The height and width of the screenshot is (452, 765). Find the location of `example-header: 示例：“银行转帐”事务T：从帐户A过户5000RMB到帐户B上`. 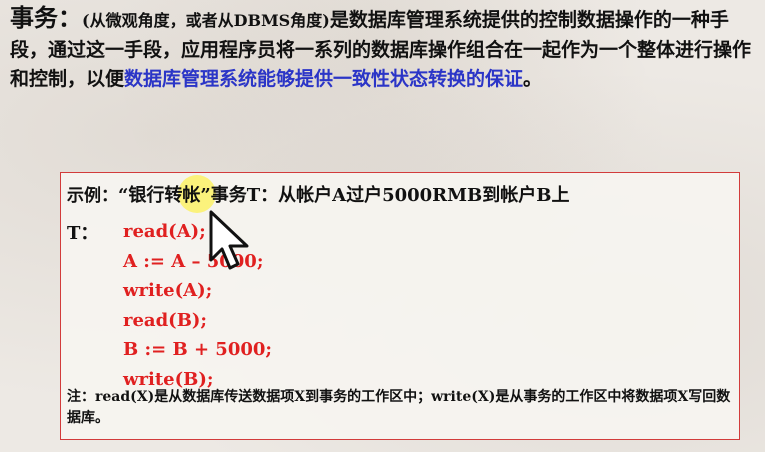

example-header: 示例：“银行转帐”事务T：从帐户A过户5000RMB到帐户B上 is located at coordinates (318, 194).